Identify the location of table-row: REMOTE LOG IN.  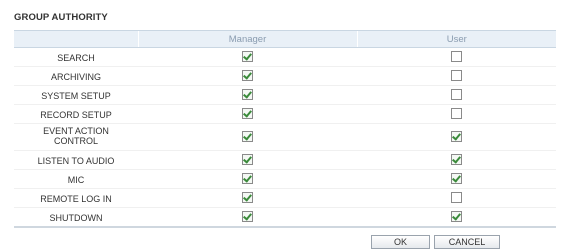
(285, 198).